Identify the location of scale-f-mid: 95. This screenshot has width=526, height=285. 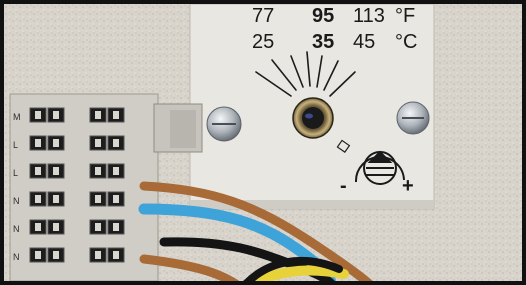
(323, 16).